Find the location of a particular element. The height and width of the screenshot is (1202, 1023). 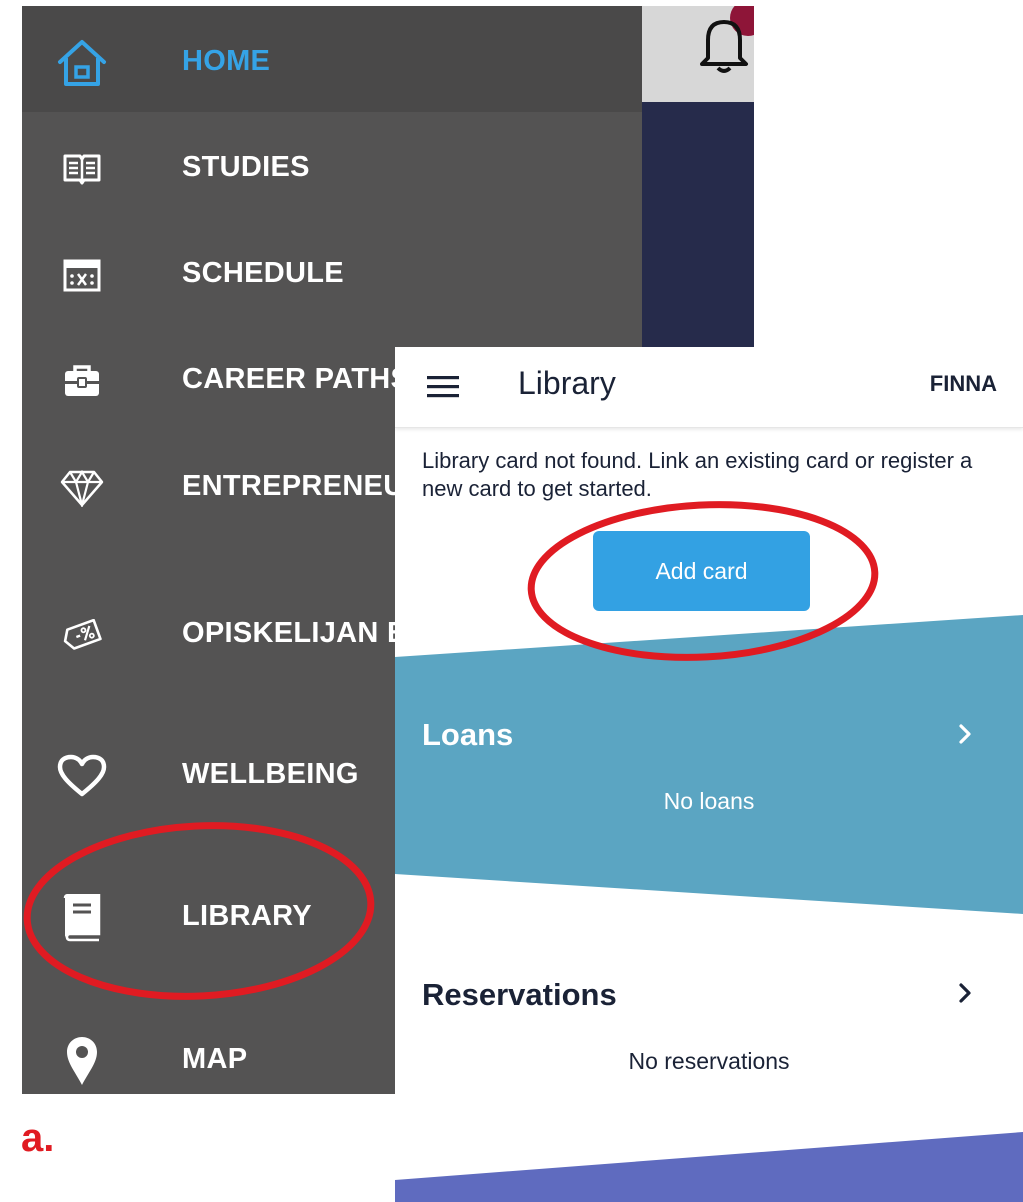

nav-item-label: CAREER PATHS is located at coordinates (296, 379).